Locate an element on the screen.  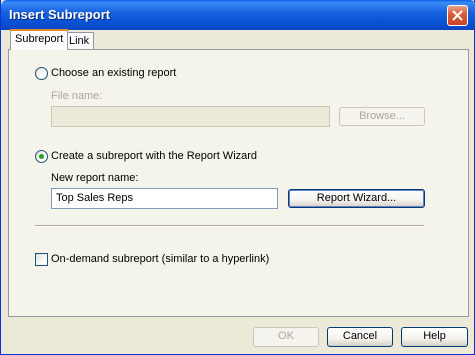
file-name-input is located at coordinates (190, 116).